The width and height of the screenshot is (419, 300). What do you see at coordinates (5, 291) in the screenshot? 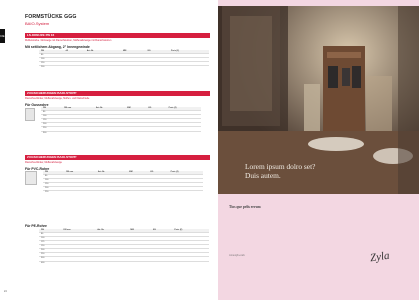
I see `page-number: 24` at bounding box center [5, 291].